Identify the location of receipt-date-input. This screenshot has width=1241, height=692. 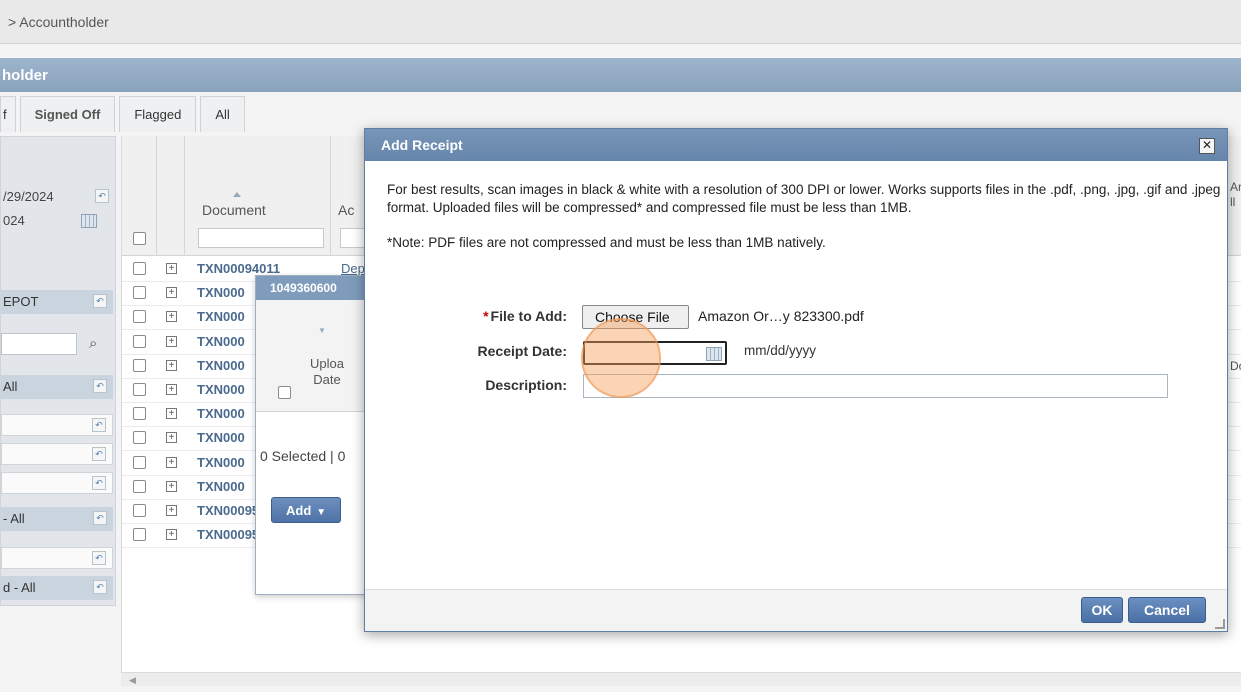
(655, 353).